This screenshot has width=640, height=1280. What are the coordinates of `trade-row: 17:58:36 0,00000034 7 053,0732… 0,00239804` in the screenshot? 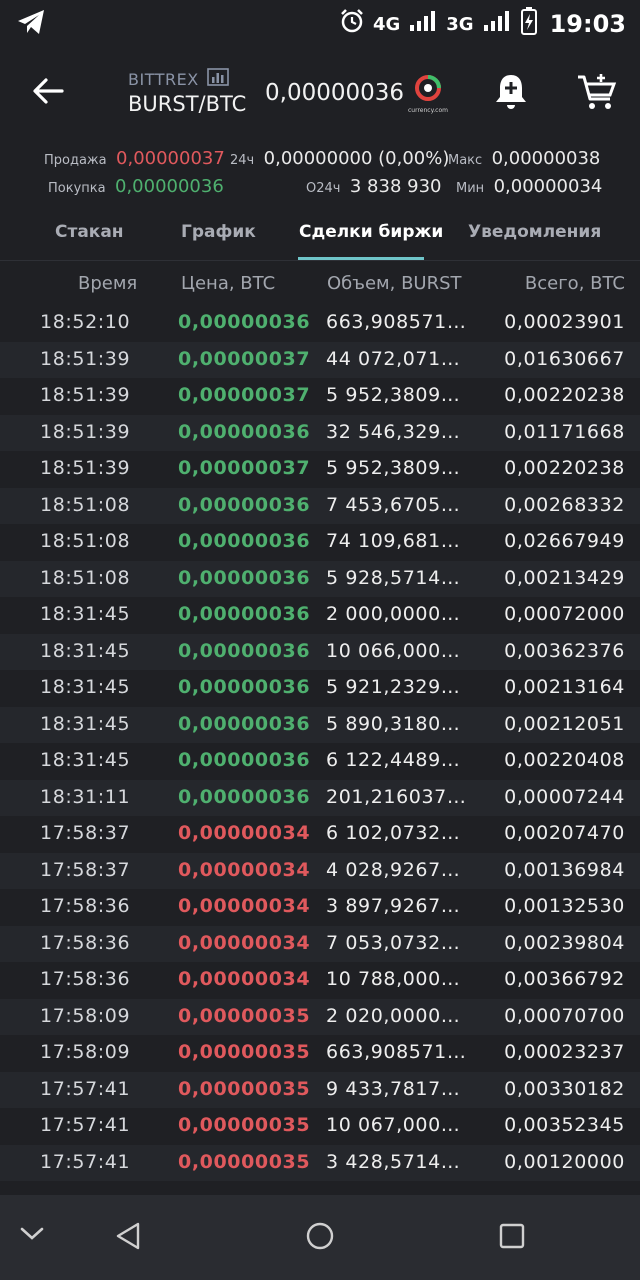 It's located at (320, 943).